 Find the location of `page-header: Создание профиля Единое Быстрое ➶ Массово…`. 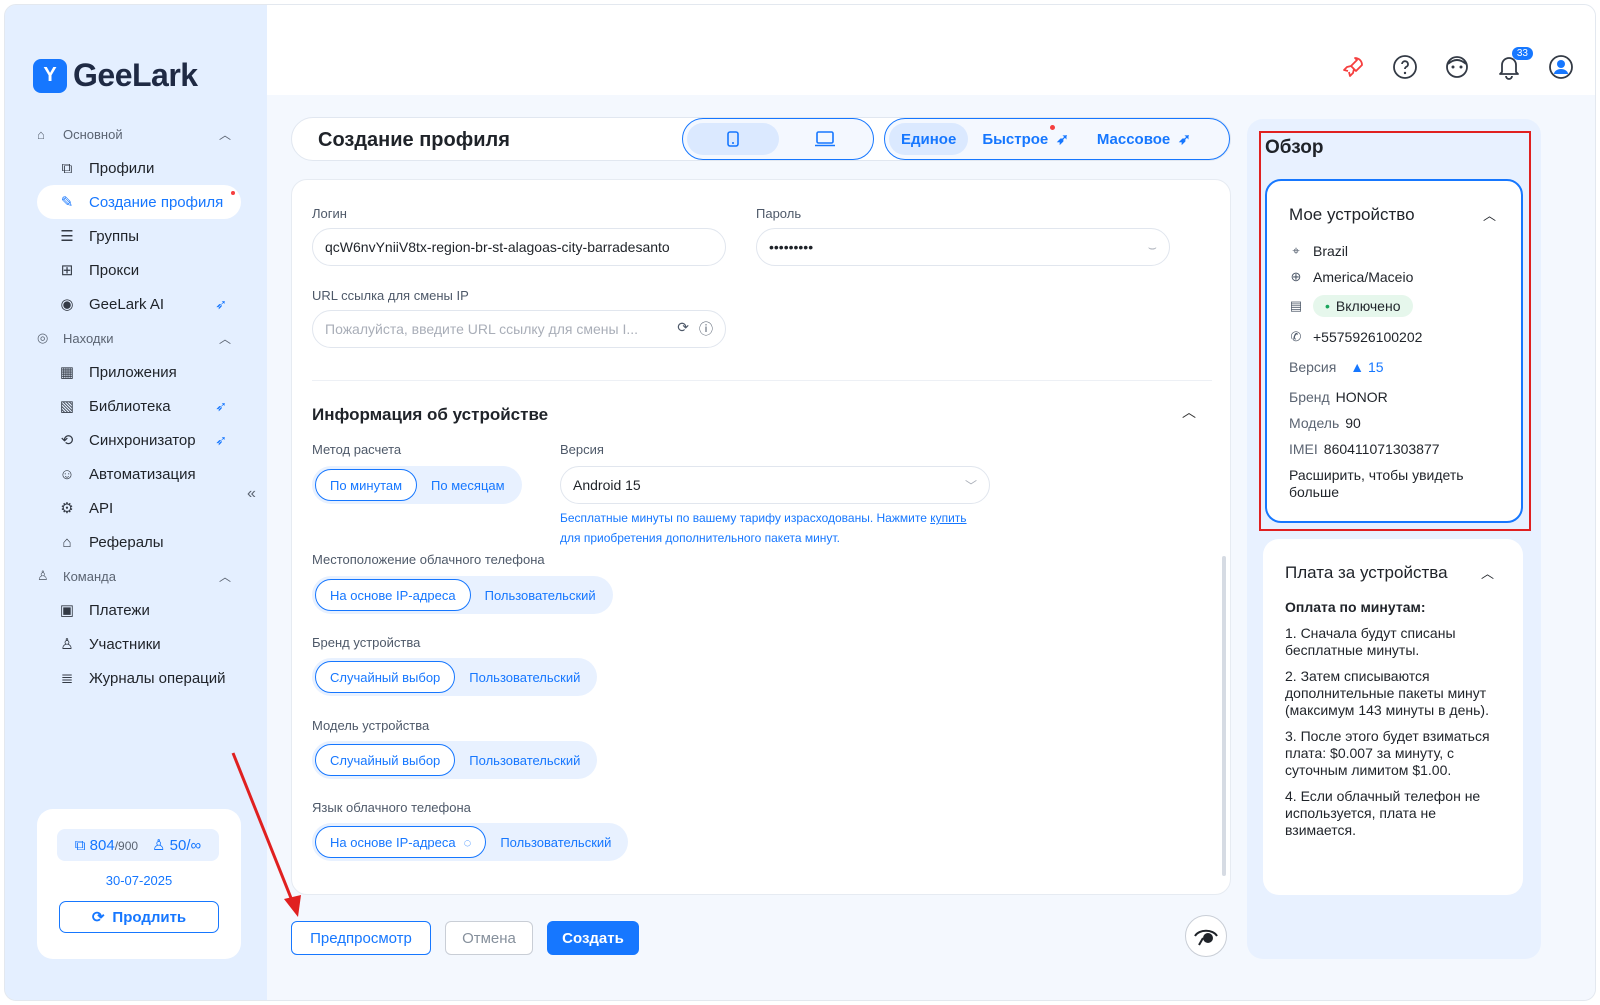

page-header: Создание профиля Единое Быстрое ➶ Массово… is located at coordinates (761, 139).